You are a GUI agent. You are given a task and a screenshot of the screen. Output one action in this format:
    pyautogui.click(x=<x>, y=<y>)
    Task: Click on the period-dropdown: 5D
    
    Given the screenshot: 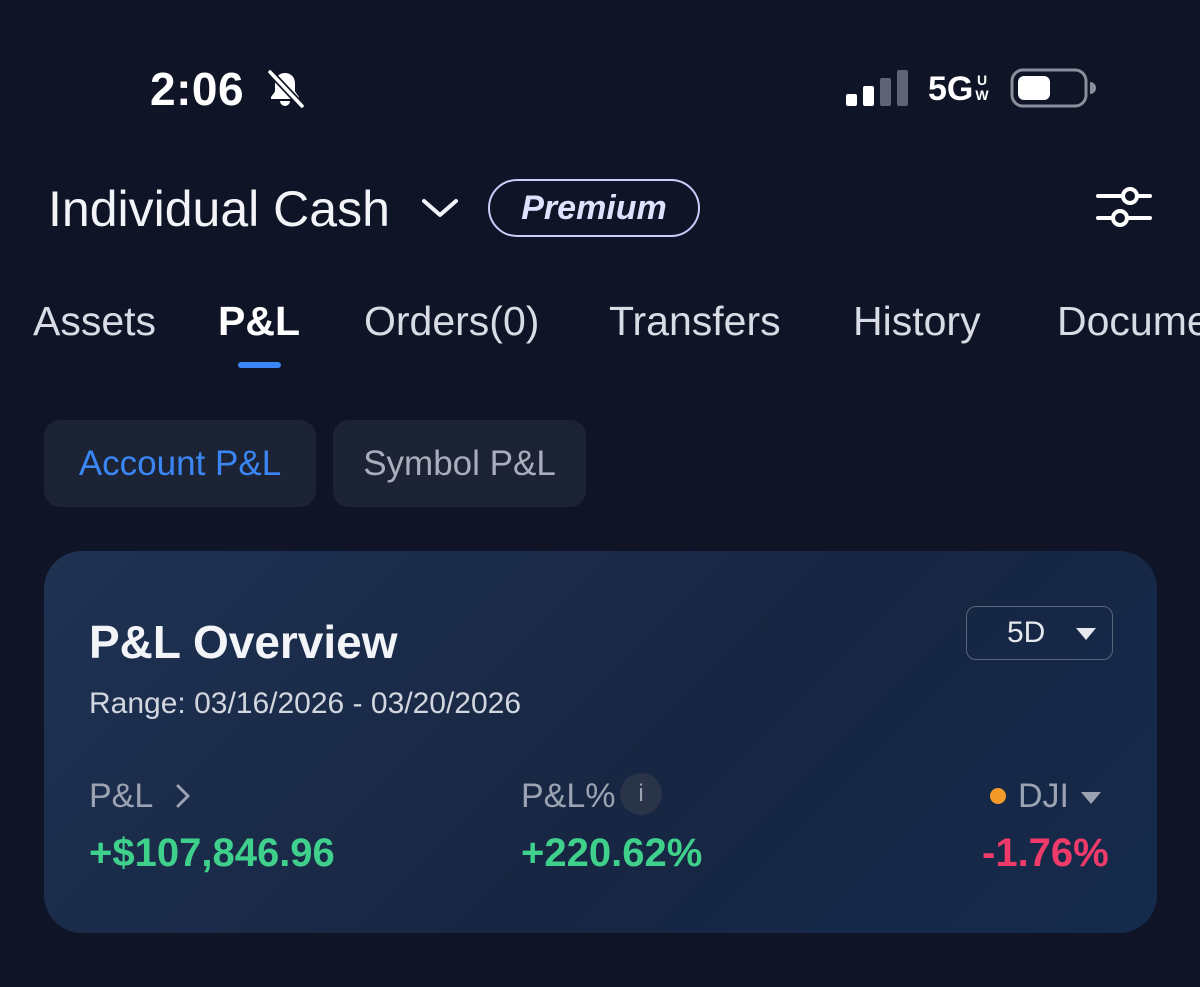 What is the action you would take?
    pyautogui.click(x=1039, y=633)
    